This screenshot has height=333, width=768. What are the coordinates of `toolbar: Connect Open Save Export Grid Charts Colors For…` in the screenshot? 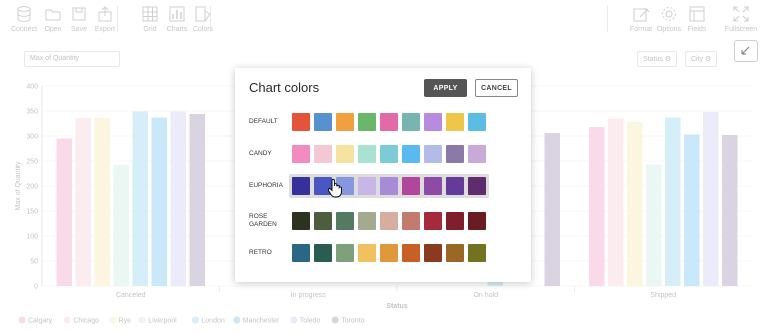 It's located at (384, 20).